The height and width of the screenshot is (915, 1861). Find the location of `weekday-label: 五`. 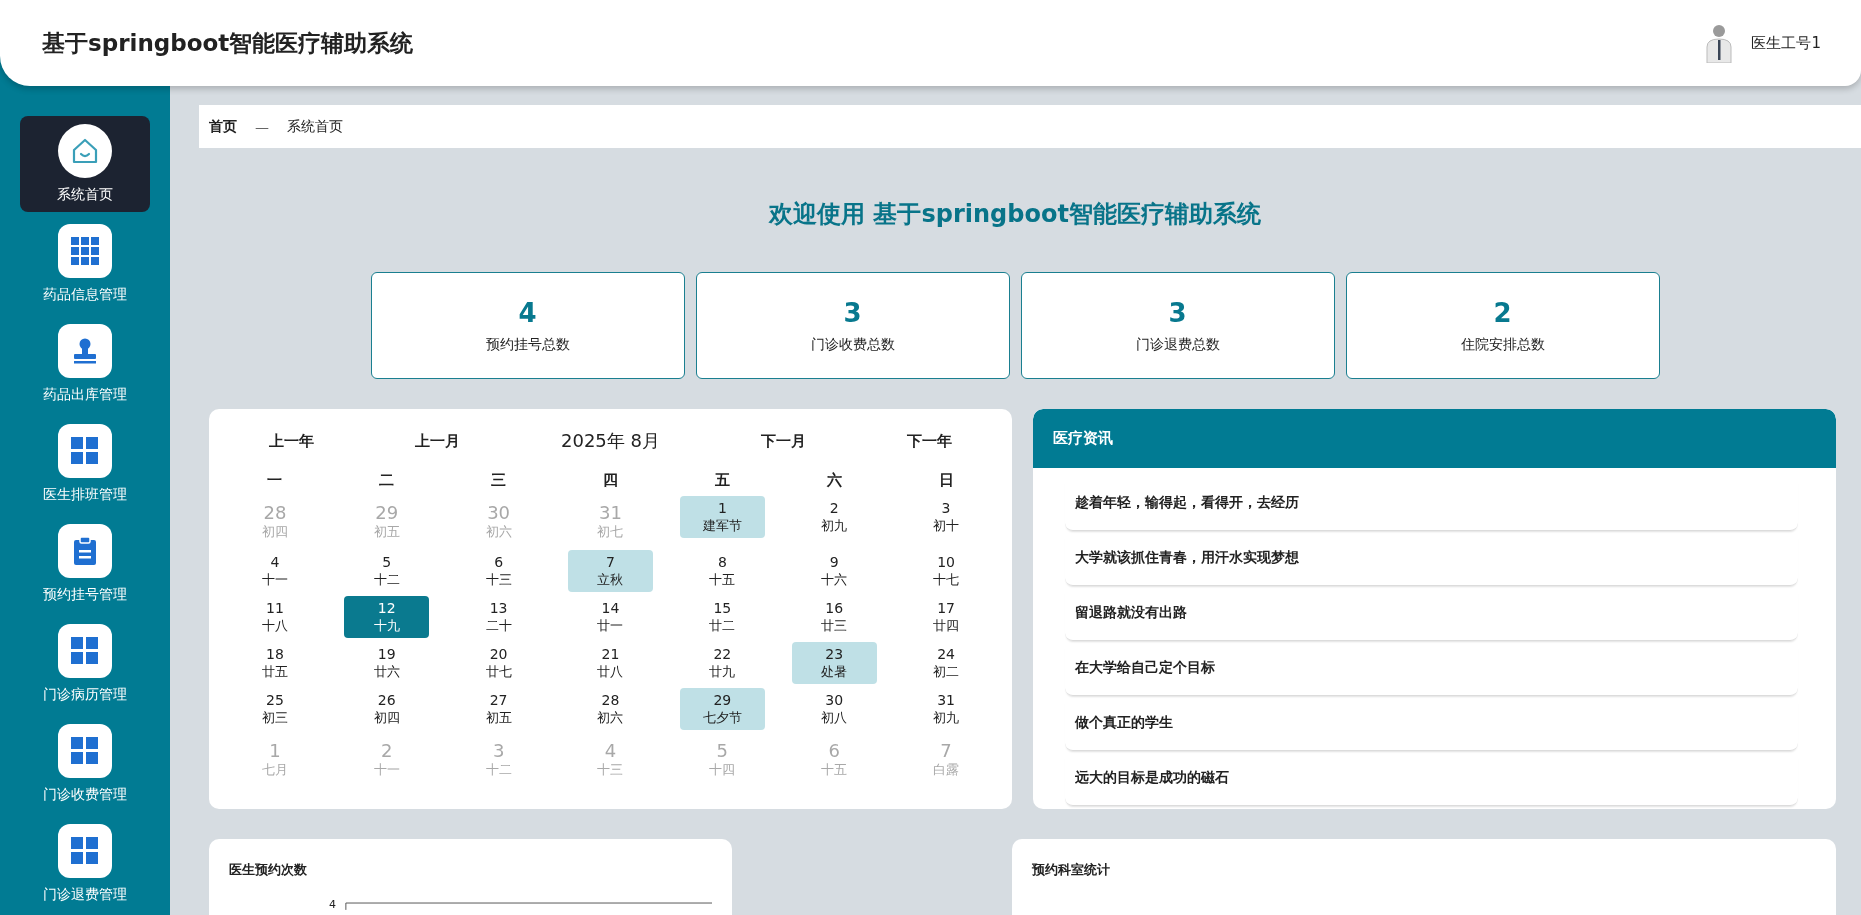

weekday-label: 五 is located at coordinates (722, 480).